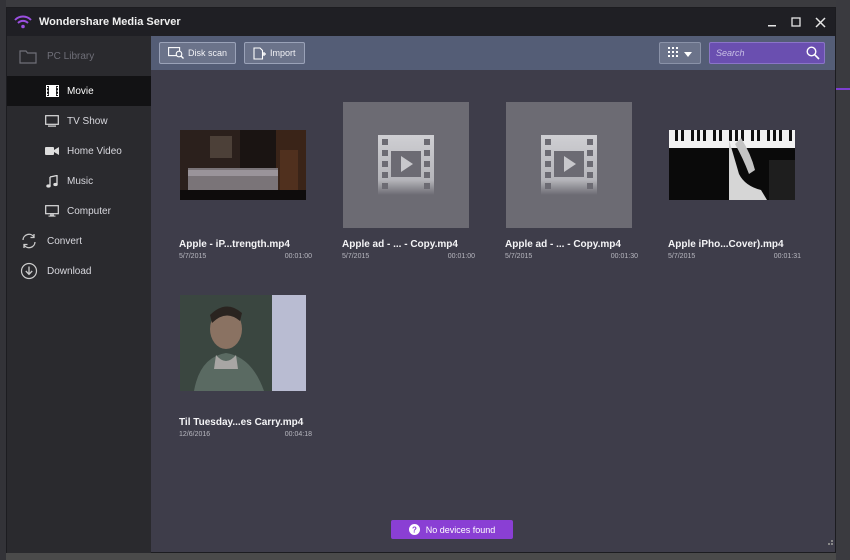  What do you see at coordinates (688, 53) in the screenshot?
I see `chevron-down-icon` at bounding box center [688, 53].